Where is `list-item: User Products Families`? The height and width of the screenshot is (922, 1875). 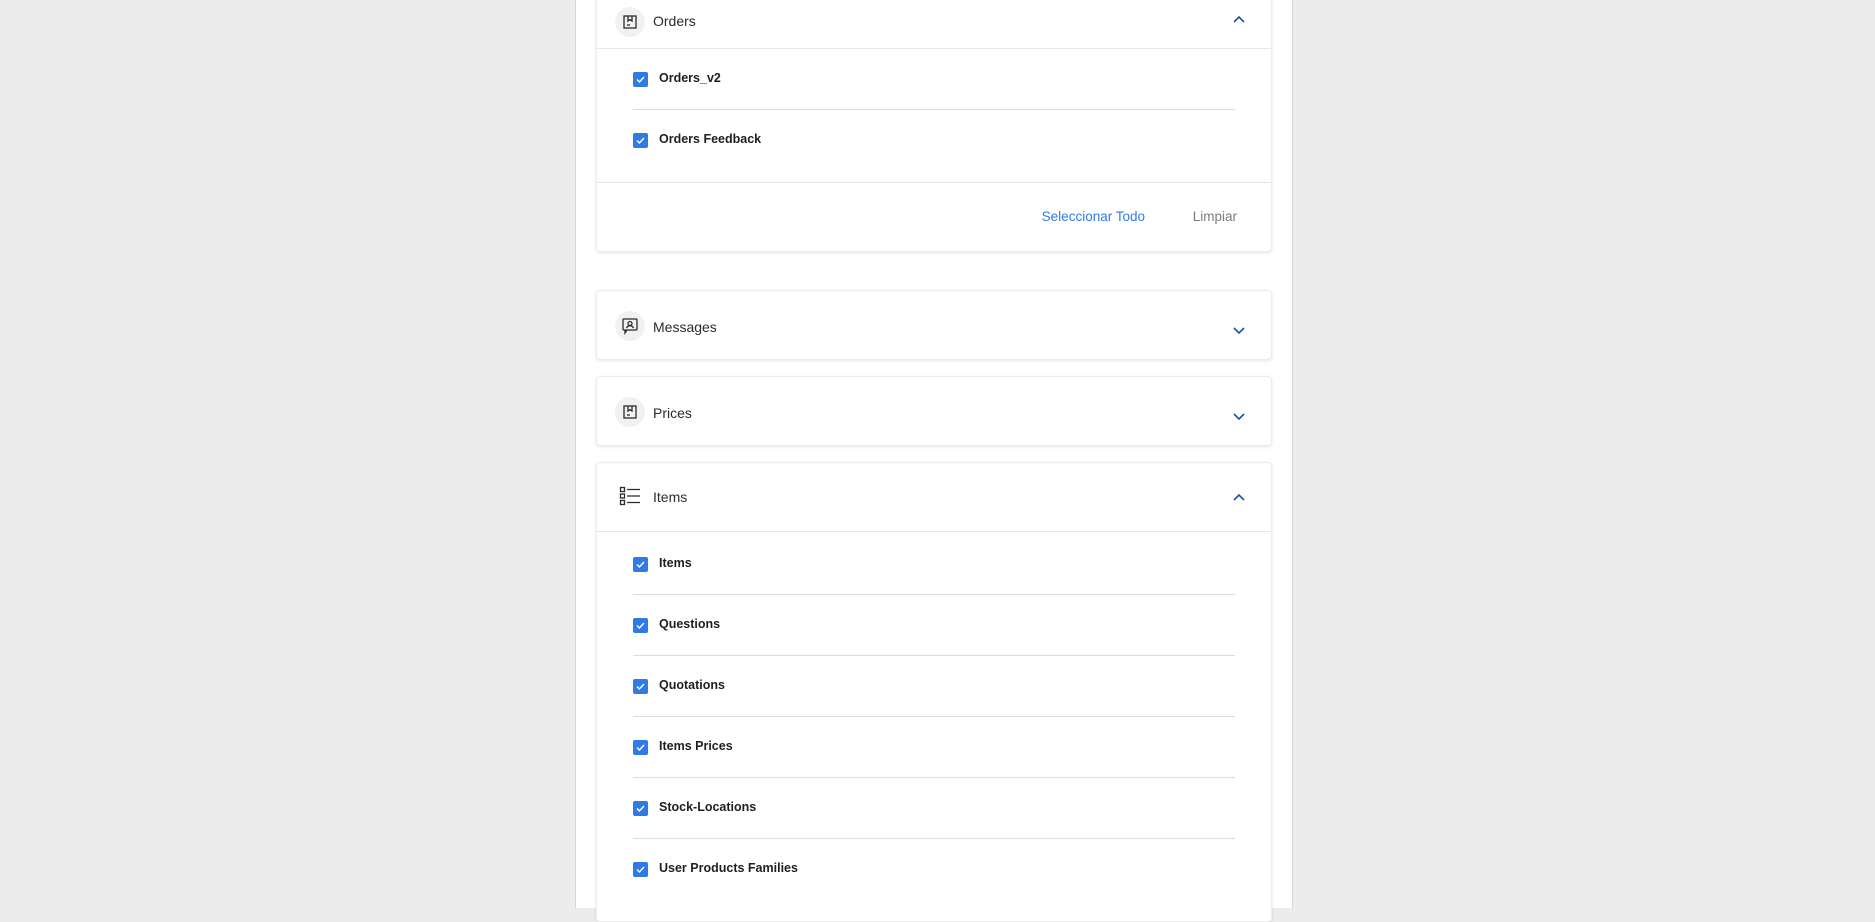 list-item: User Products Families is located at coordinates (934, 869).